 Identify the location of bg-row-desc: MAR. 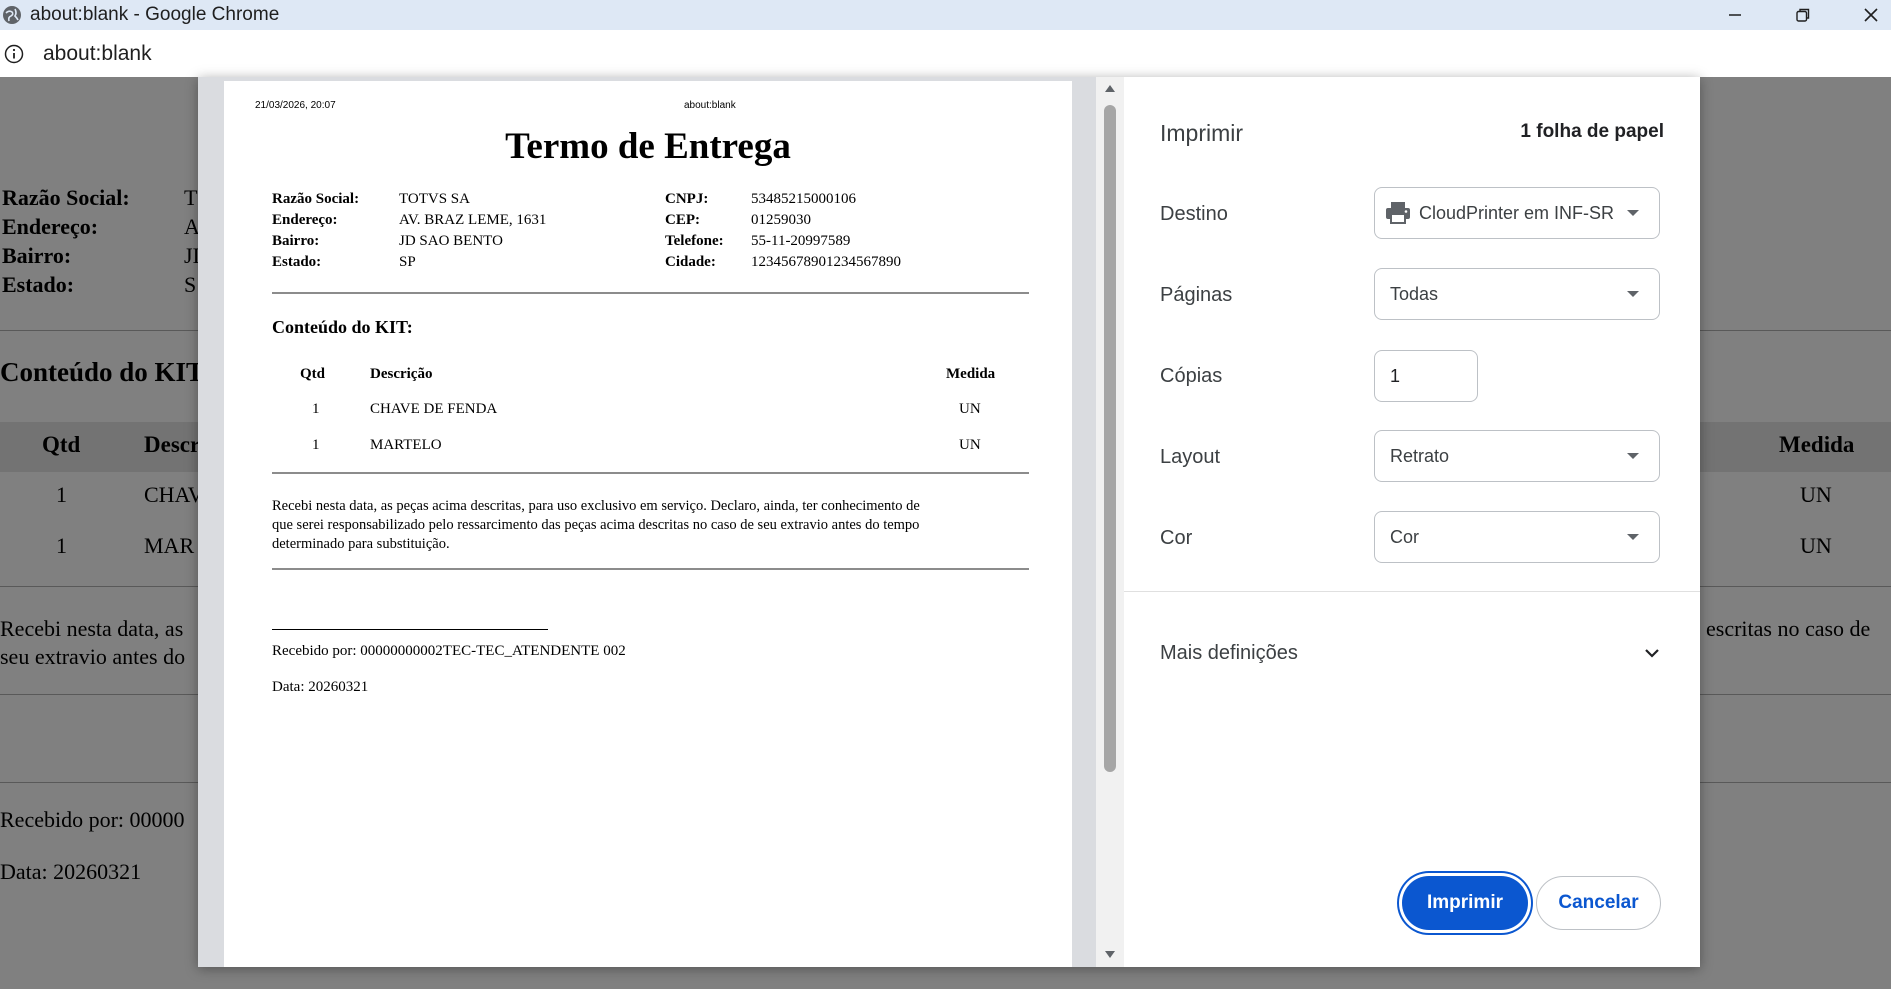
(169, 545).